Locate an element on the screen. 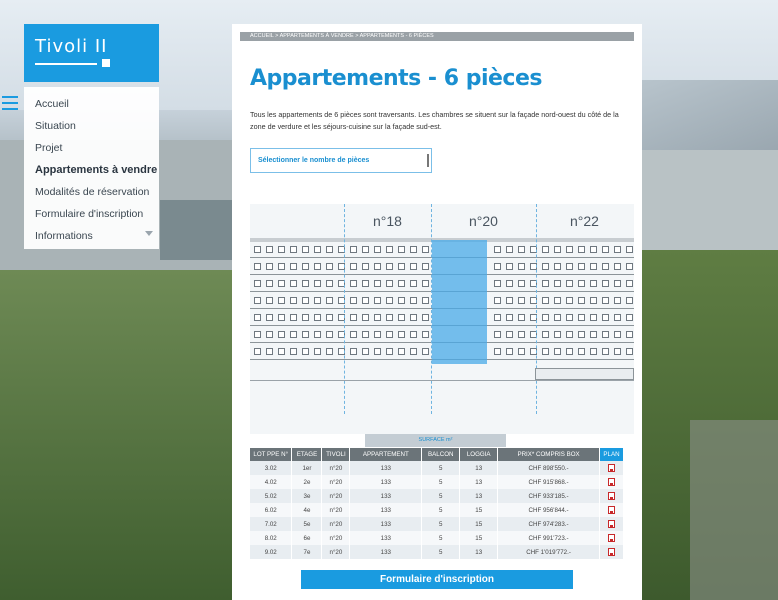  nav-item-accueil: Accueil is located at coordinates (52, 104).